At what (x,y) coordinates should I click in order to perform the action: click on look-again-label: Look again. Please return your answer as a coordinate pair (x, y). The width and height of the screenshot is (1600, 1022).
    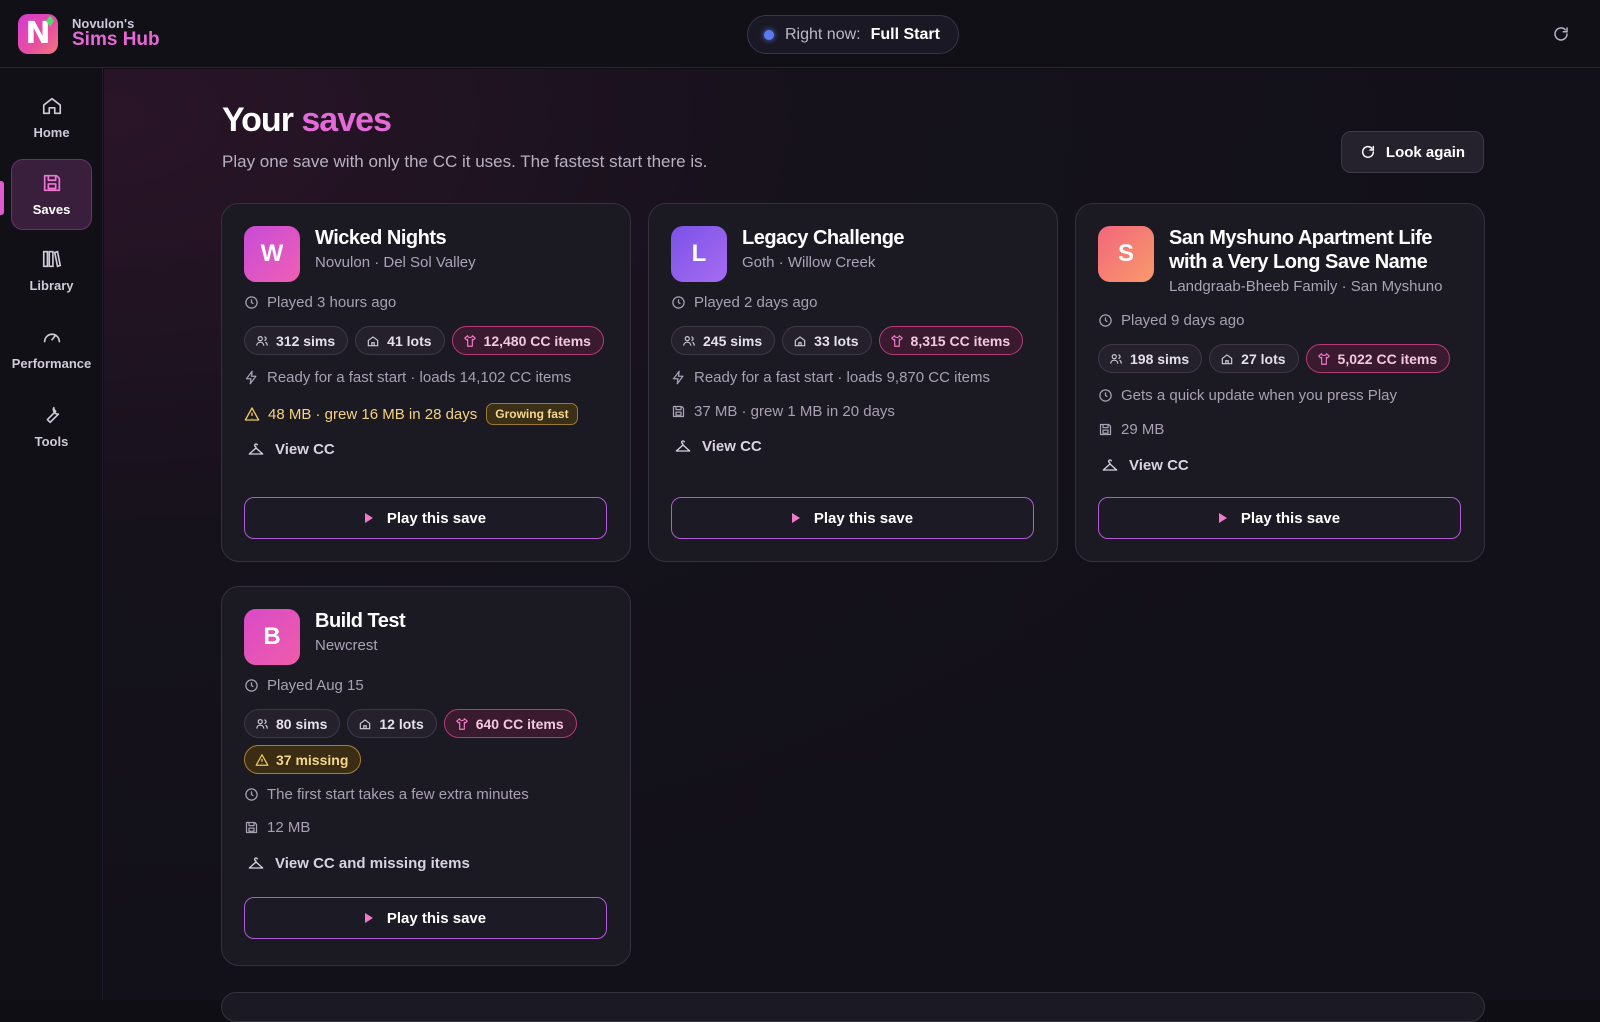
    Looking at the image, I should click on (1425, 152).